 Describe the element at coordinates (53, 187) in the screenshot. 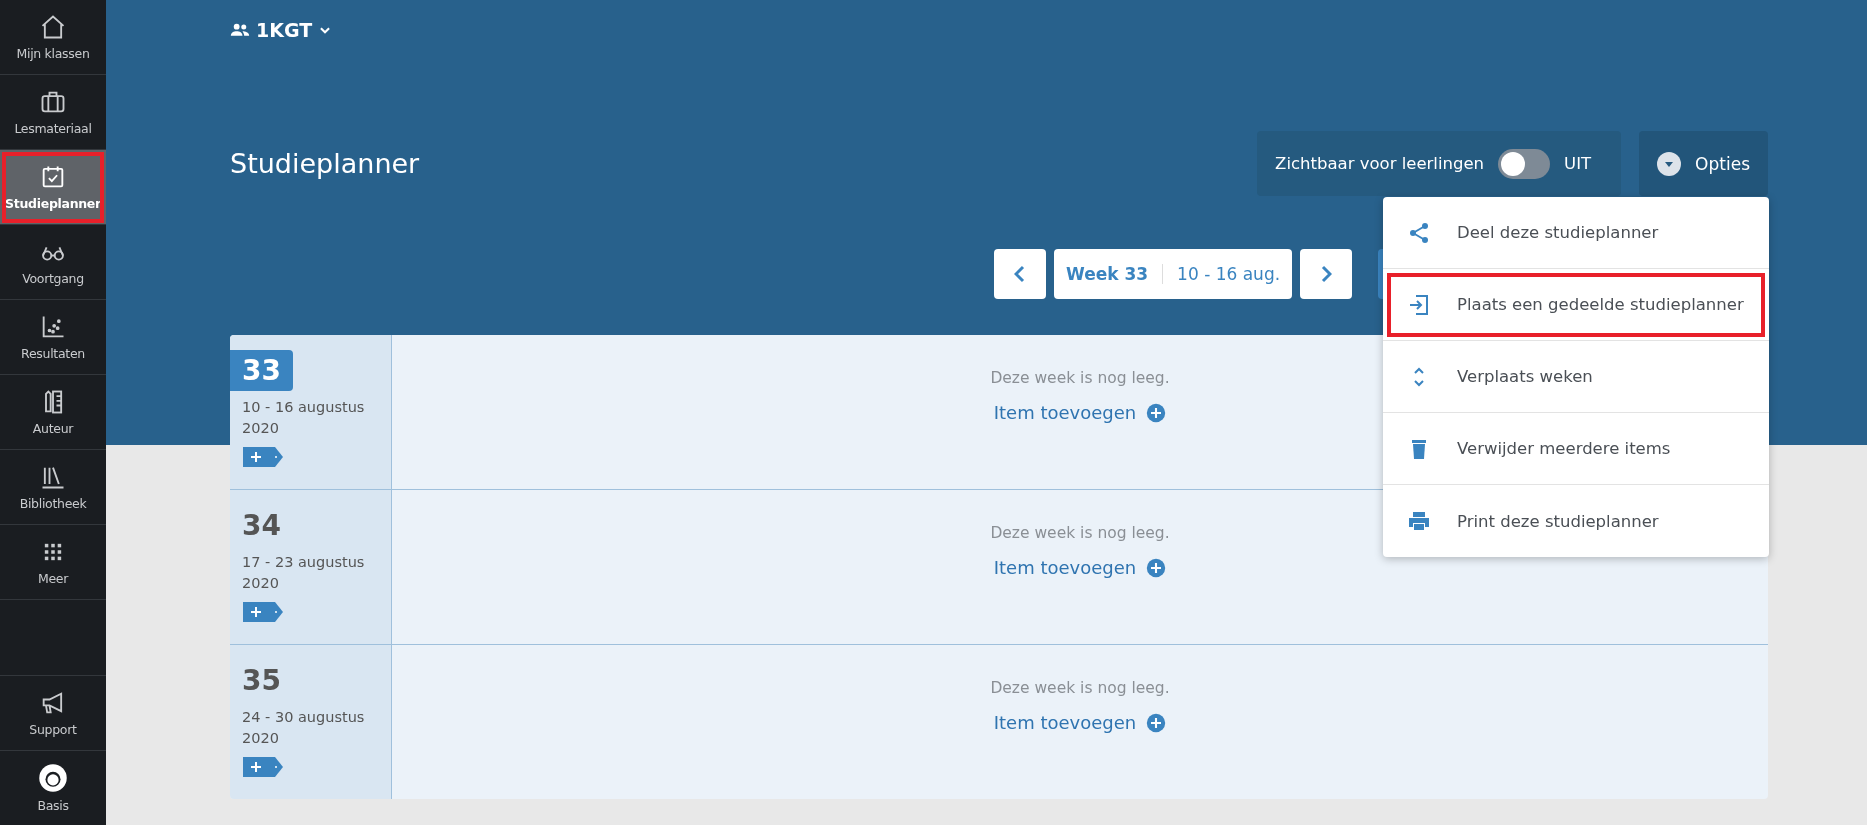

I see `sidebar-item: Studieplanner` at that location.